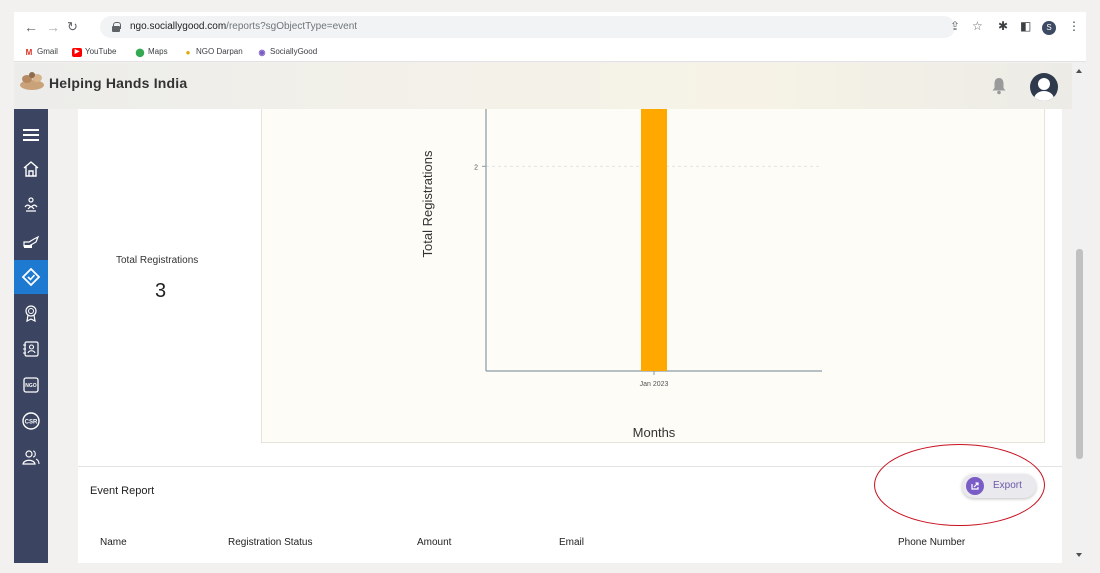 This screenshot has width=1100, height=573. What do you see at coordinates (140, 52) in the screenshot?
I see `maps-icon: ⬤` at bounding box center [140, 52].